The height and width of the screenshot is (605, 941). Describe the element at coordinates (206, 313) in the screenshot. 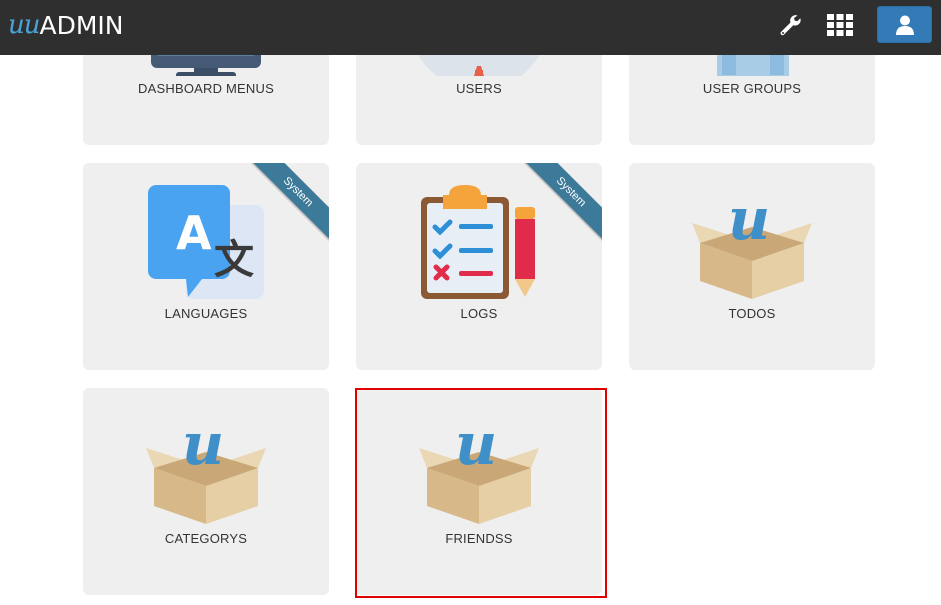

I see `tile-label: LANGUAGES` at that location.